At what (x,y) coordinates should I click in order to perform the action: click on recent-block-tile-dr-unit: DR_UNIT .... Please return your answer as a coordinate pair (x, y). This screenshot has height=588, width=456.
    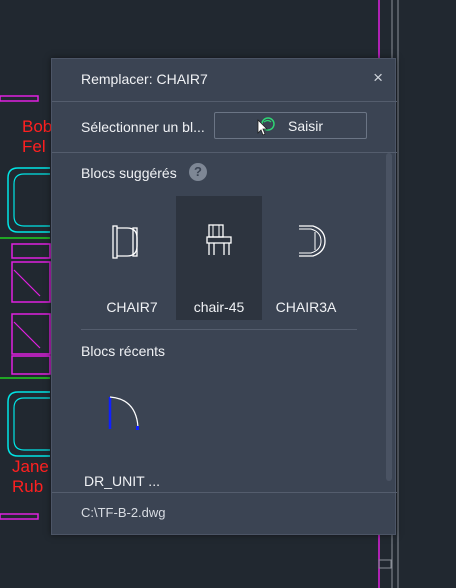
    Looking at the image, I should click on (122, 442).